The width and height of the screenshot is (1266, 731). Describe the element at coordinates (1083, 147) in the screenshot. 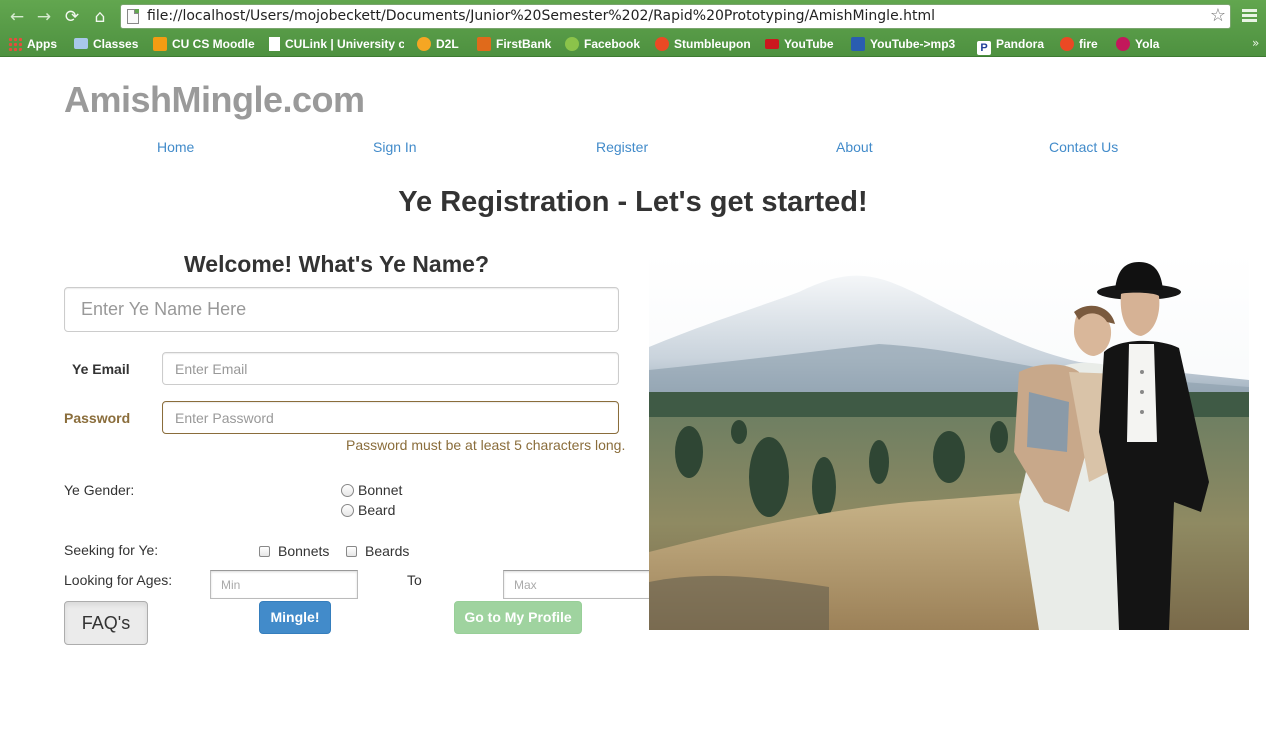

I see `nav-contact-us: Contact Us` at that location.